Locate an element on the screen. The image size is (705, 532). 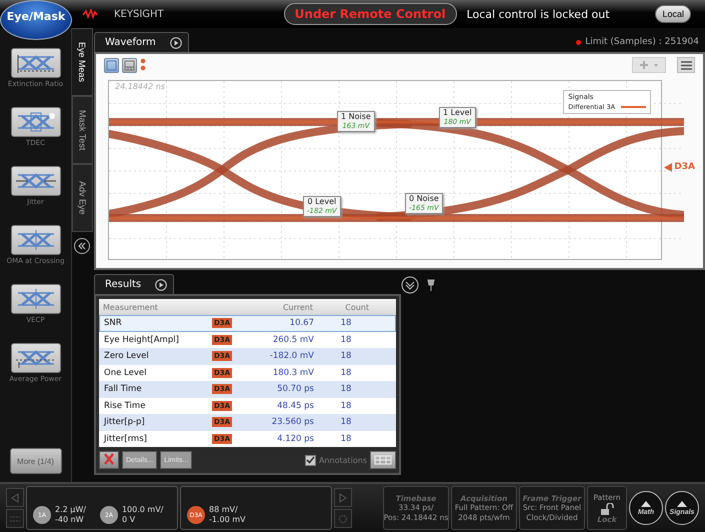
measurement-name: SNR is located at coordinates (113, 323).